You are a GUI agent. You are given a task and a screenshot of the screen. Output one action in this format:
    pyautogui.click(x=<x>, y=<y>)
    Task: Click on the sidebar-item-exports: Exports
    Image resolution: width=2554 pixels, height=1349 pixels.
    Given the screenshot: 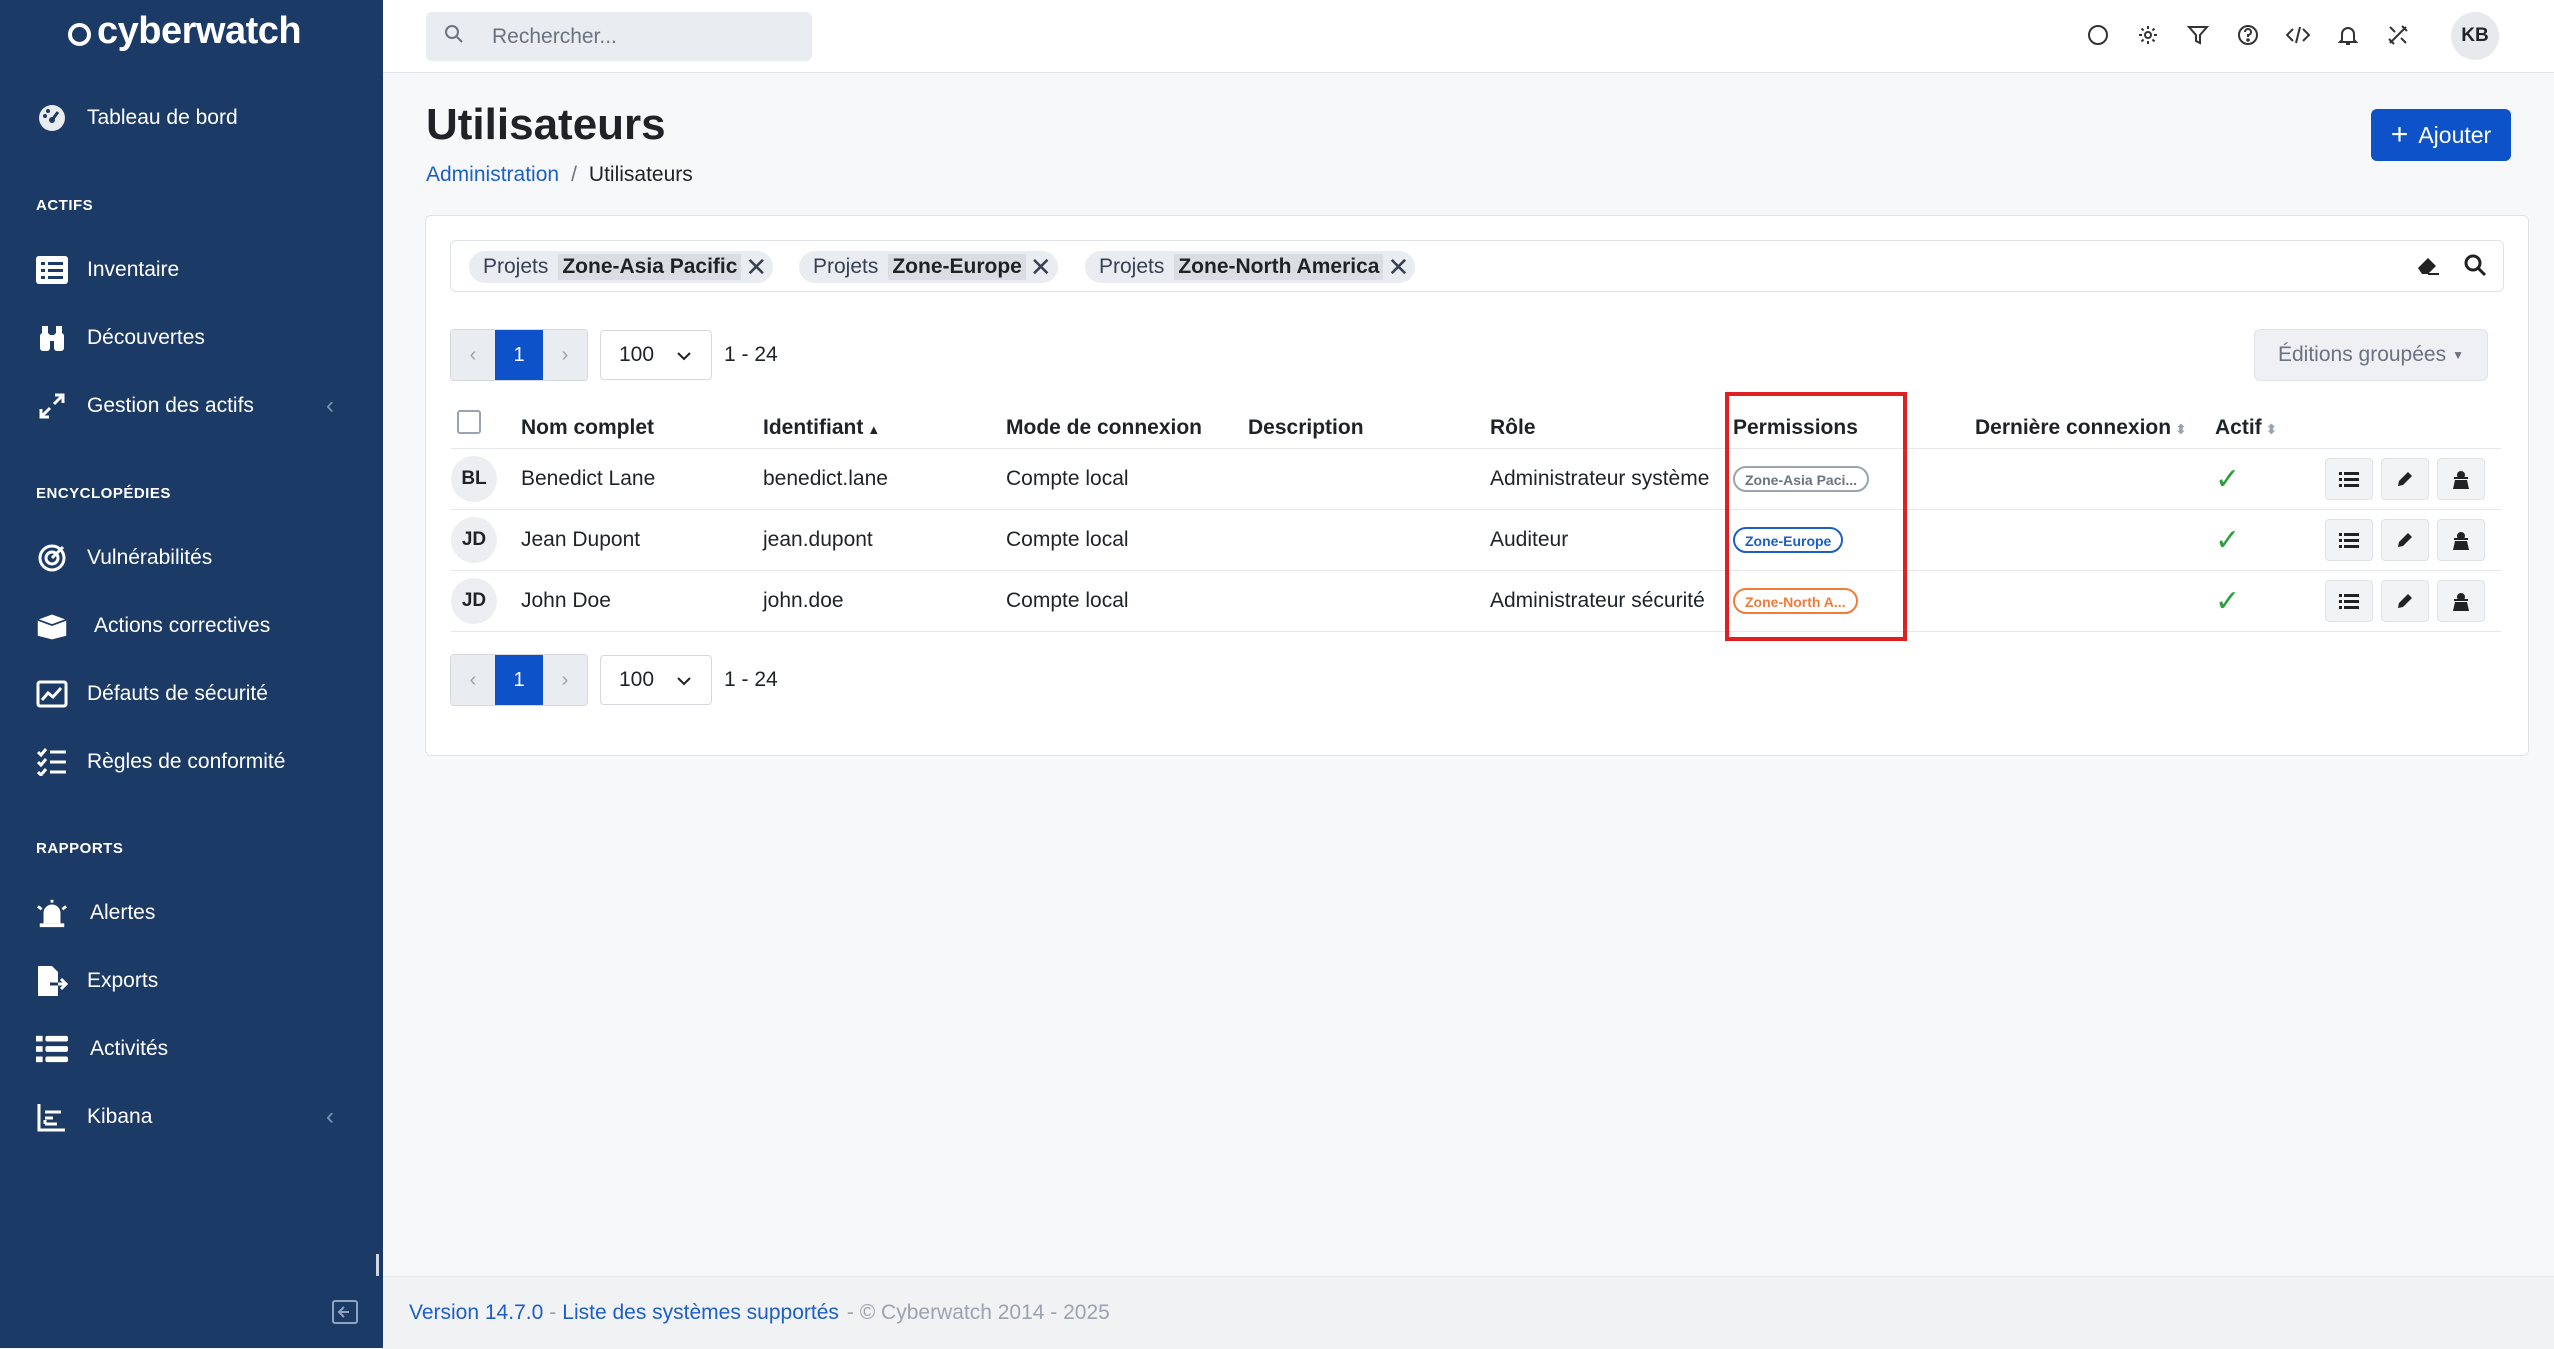 What is the action you would take?
    pyautogui.click(x=97, y=981)
    